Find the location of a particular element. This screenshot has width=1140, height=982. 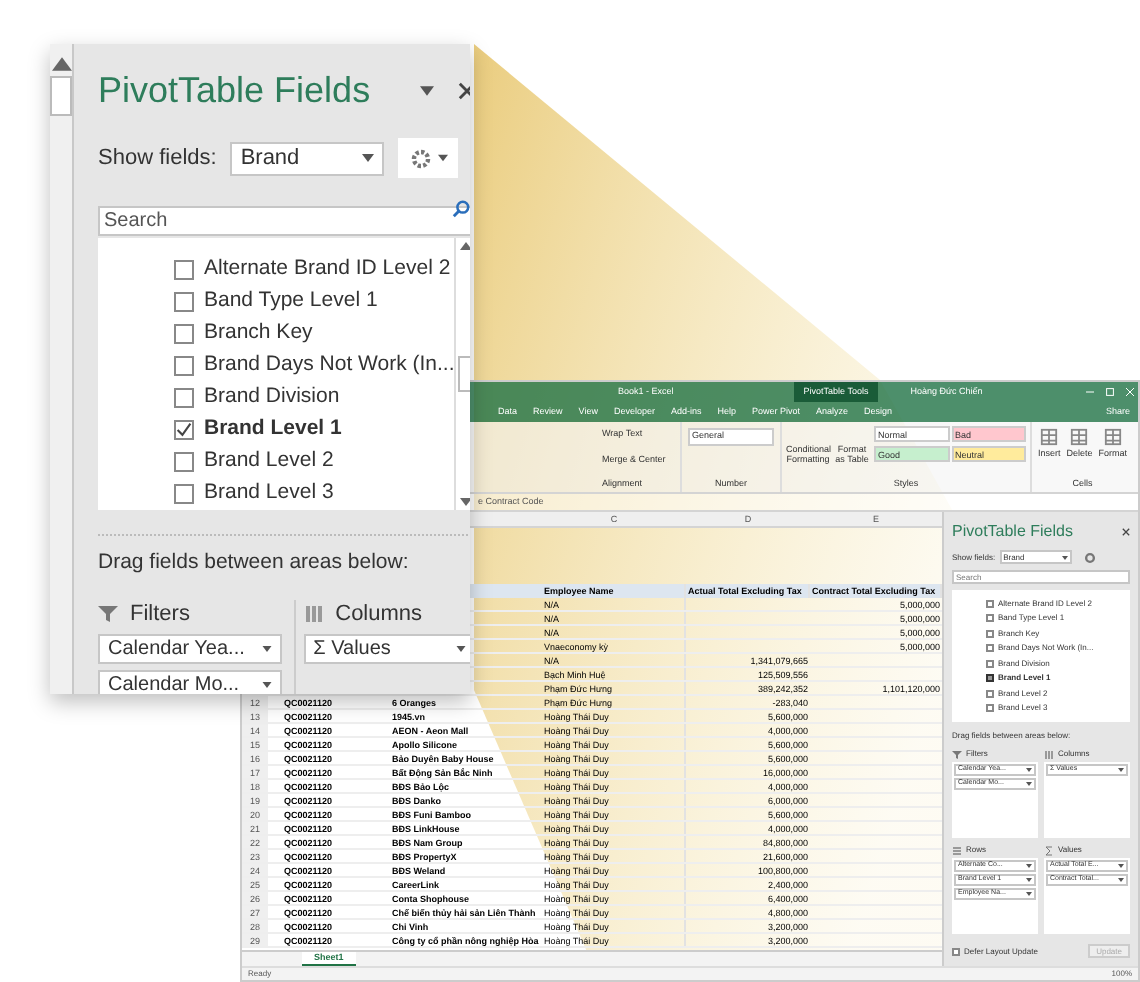

panel-title: PivotTable Fields is located at coordinates (235, 91).